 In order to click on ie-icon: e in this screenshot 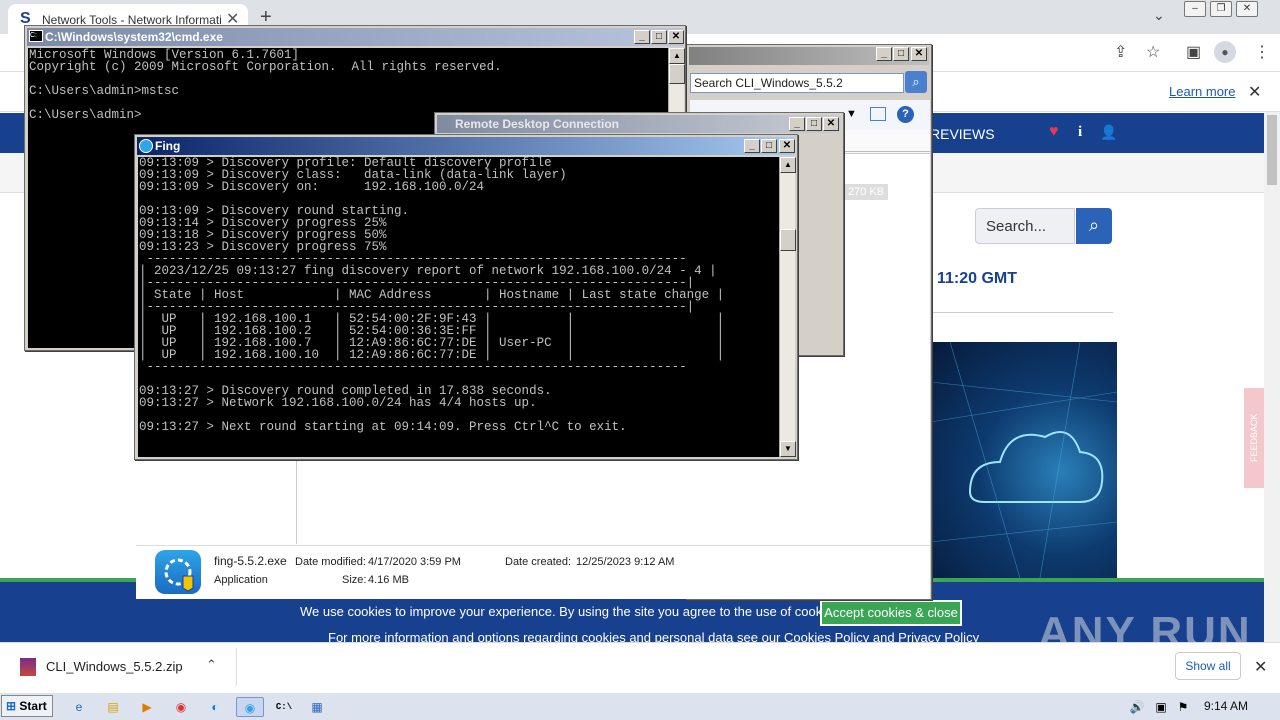, I will do `click(79, 707)`.